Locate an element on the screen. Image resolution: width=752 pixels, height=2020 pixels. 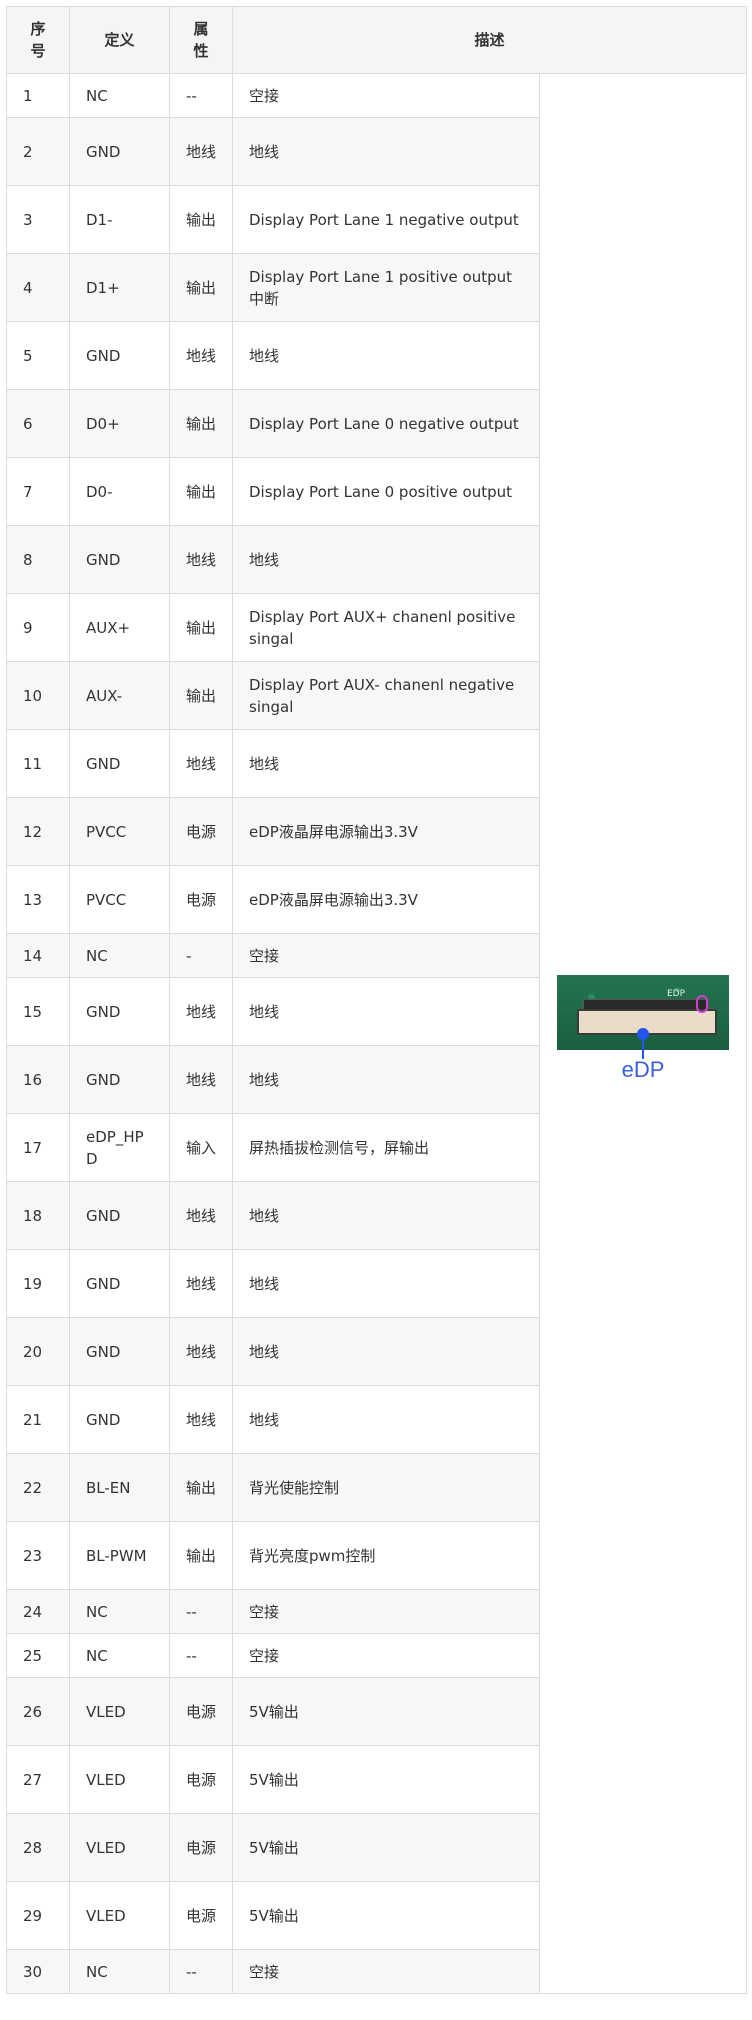
pin-number: 21 is located at coordinates (38, 1419).